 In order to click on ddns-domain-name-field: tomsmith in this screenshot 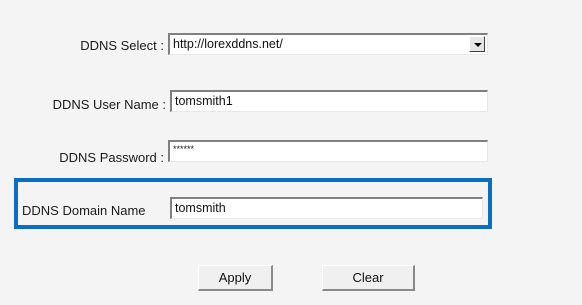, I will do `click(326, 208)`.